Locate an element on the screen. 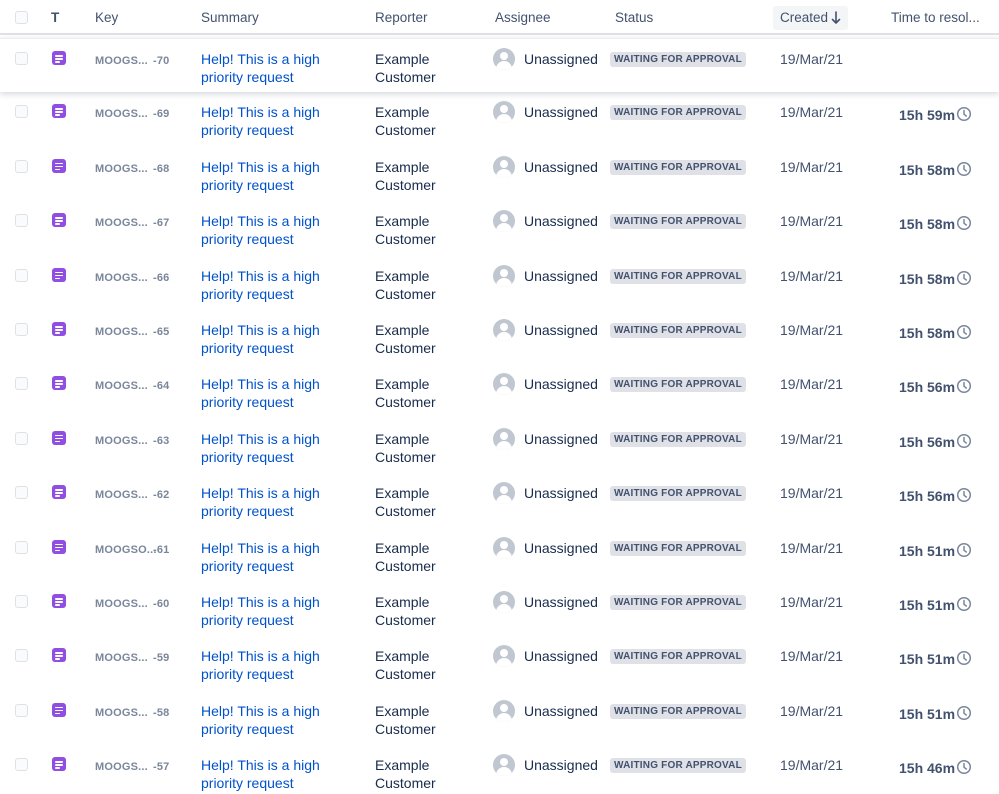 The height and width of the screenshot is (794, 999). issue-key: MOOGS... -66 is located at coordinates (132, 278).